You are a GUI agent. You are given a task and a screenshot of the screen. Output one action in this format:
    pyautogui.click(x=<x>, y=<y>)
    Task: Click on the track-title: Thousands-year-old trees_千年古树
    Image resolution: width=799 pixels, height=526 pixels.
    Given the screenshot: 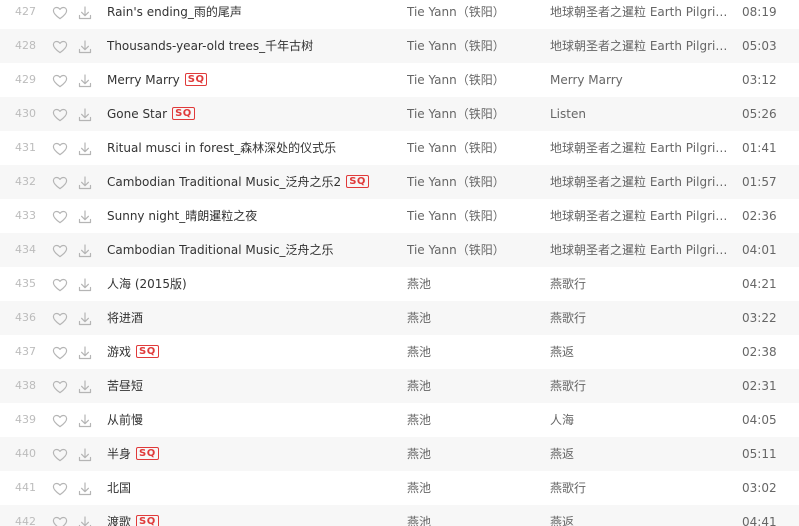 What is the action you would take?
    pyautogui.click(x=252, y=46)
    